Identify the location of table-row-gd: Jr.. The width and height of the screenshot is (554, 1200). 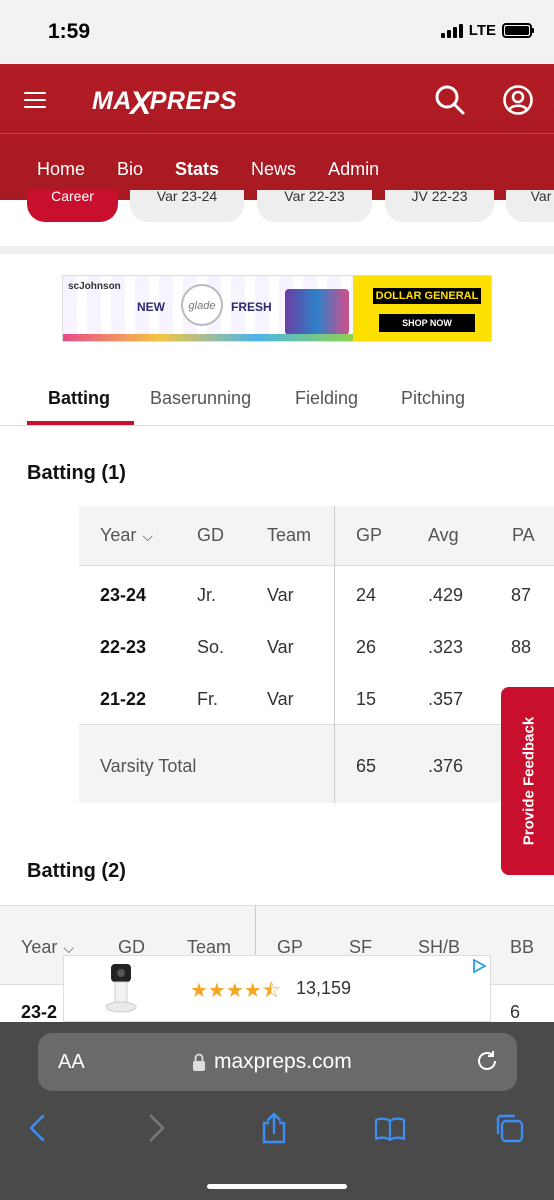
(207, 595).